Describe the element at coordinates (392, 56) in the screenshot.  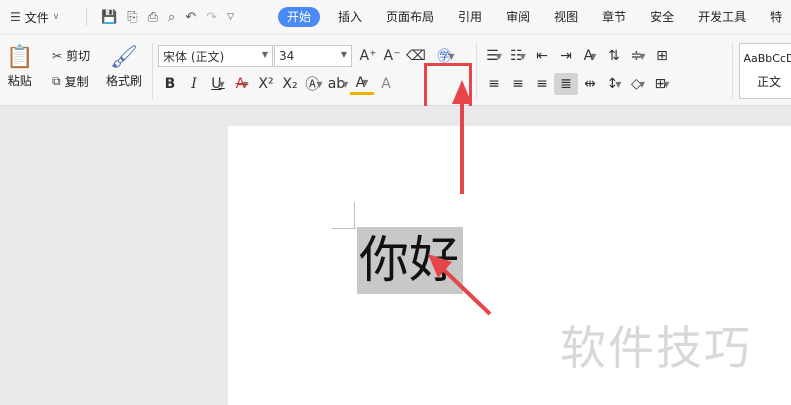
I see `shrink-font-icon: A⁻` at that location.